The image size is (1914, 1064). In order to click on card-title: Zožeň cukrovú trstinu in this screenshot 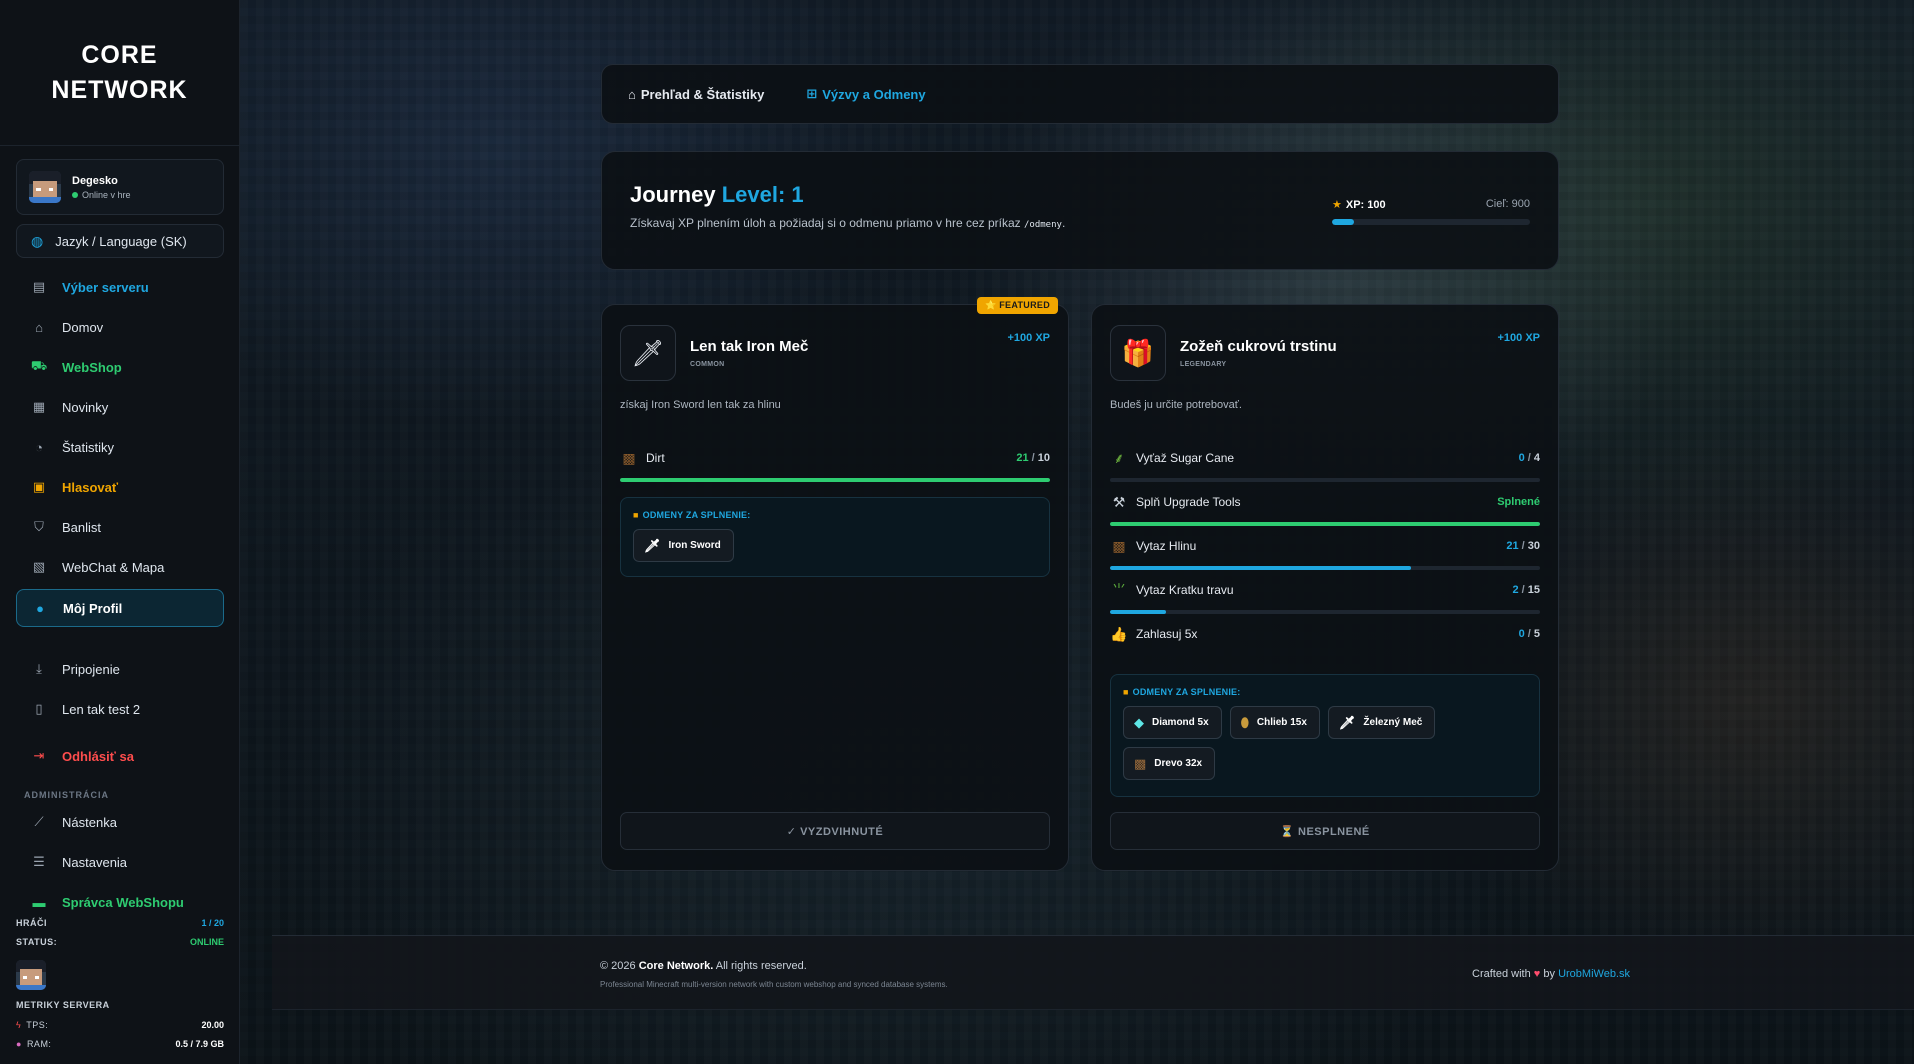, I will do `click(1258, 346)`.